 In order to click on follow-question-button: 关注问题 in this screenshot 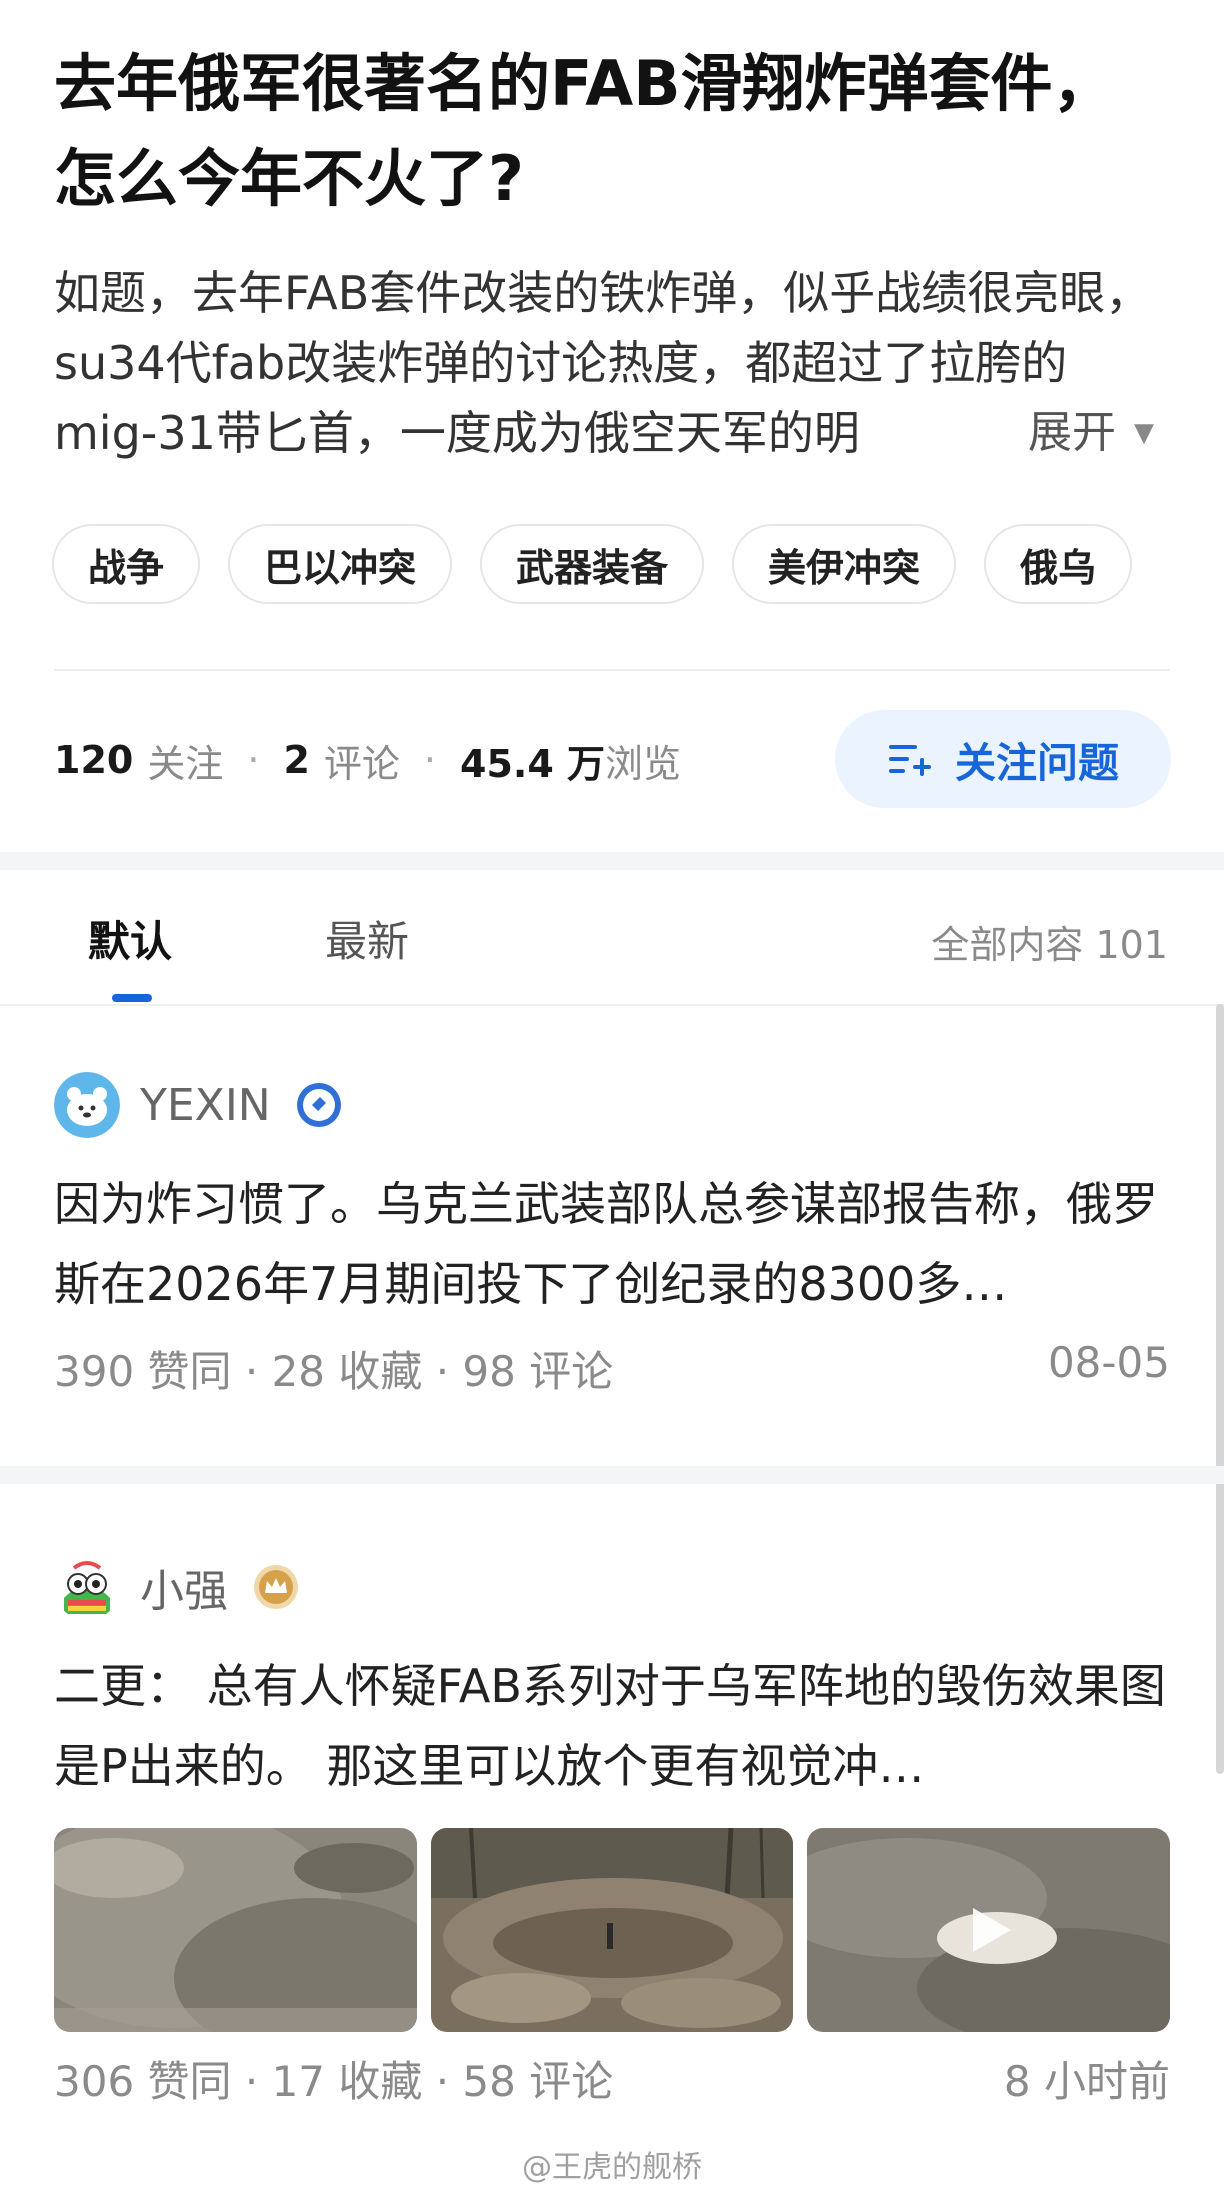, I will do `click(1003, 759)`.